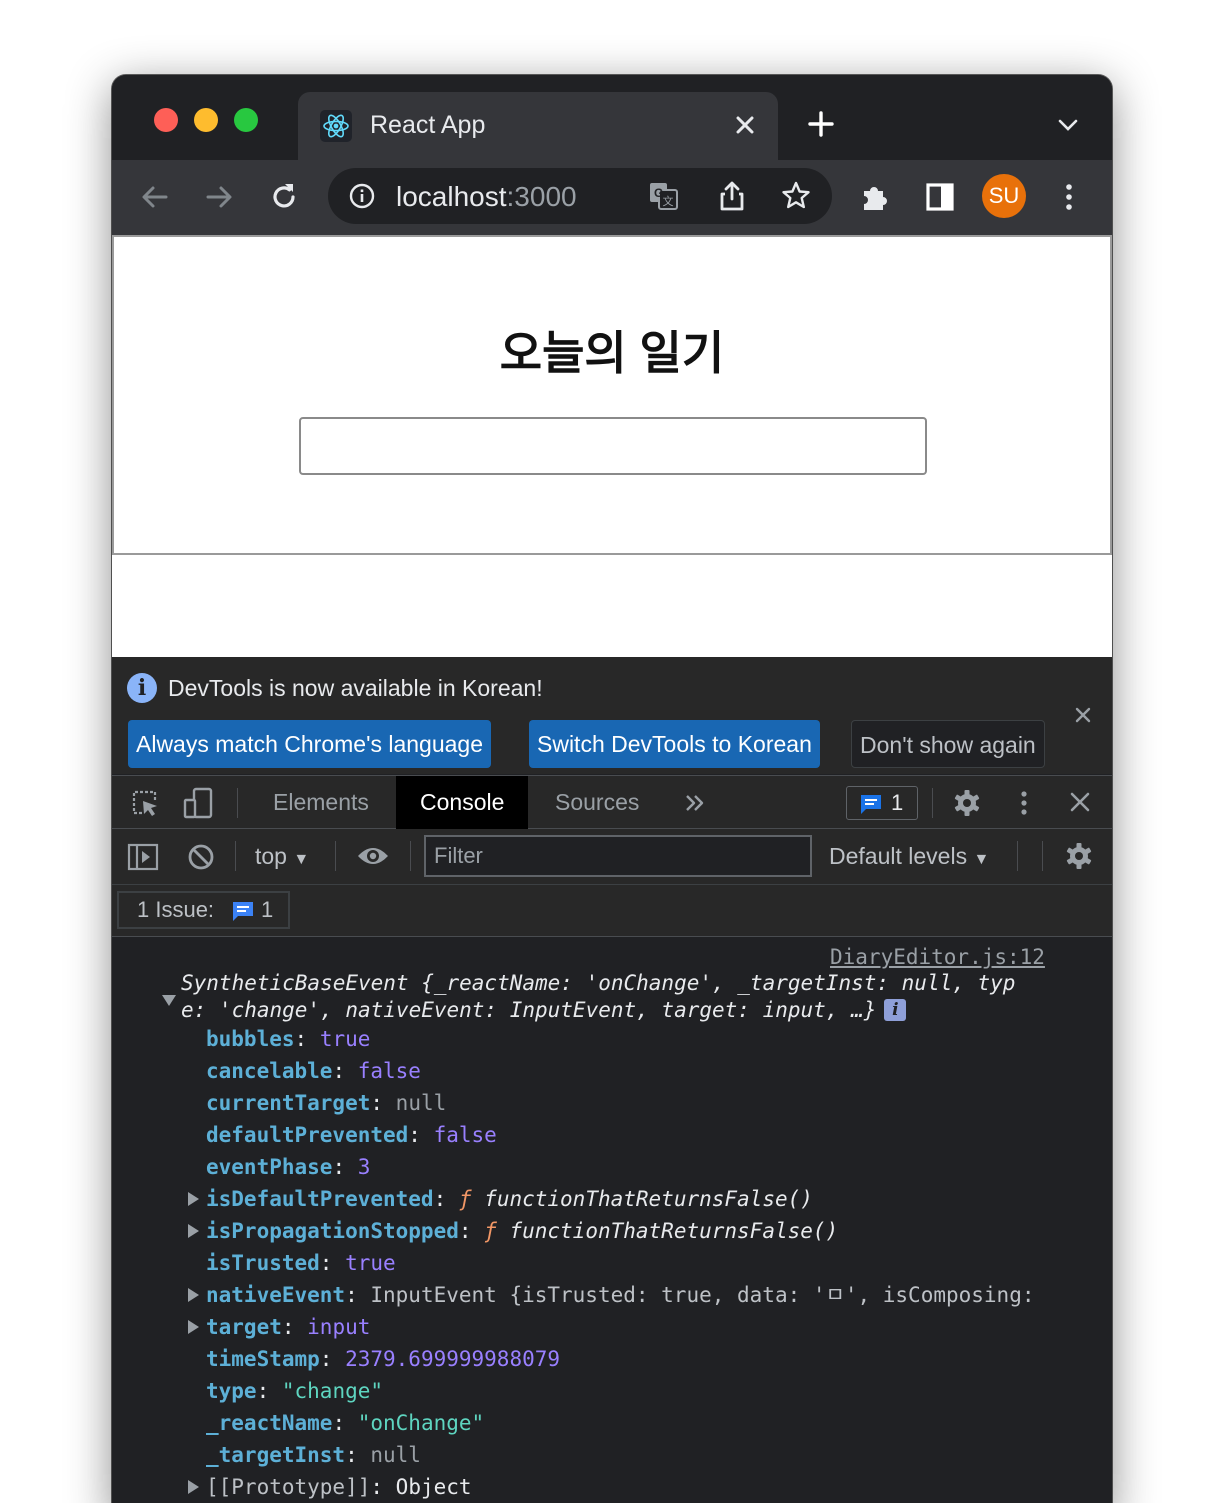 This screenshot has width=1224, height=1503. Describe the element at coordinates (1068, 125) in the screenshot. I see `chevron-down-icon` at that location.